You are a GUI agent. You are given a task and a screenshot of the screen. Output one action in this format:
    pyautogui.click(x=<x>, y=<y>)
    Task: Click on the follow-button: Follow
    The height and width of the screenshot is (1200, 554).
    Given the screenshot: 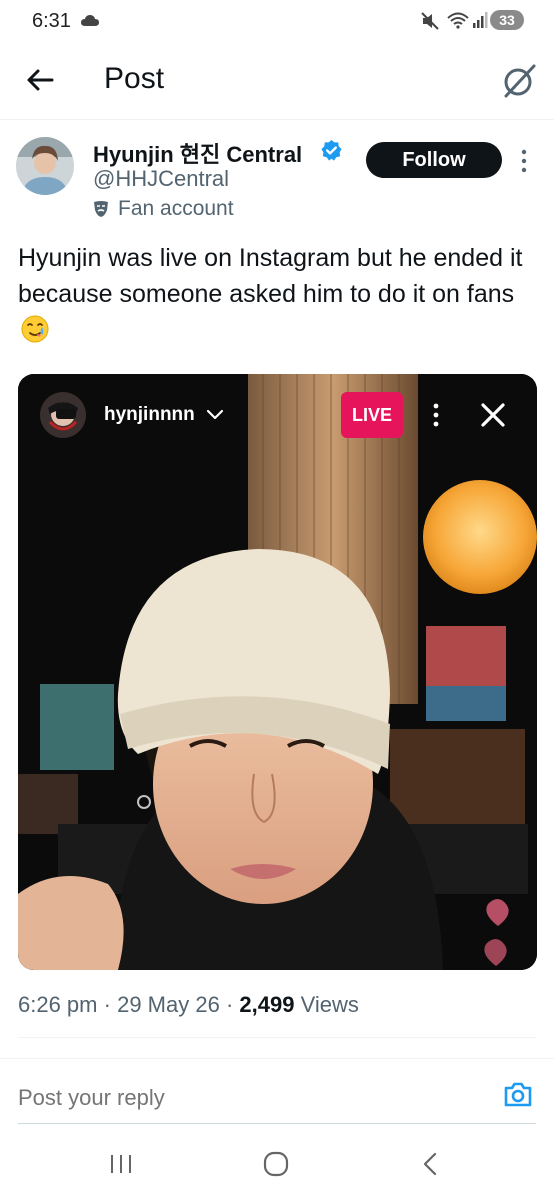 What is the action you would take?
    pyautogui.click(x=434, y=160)
    